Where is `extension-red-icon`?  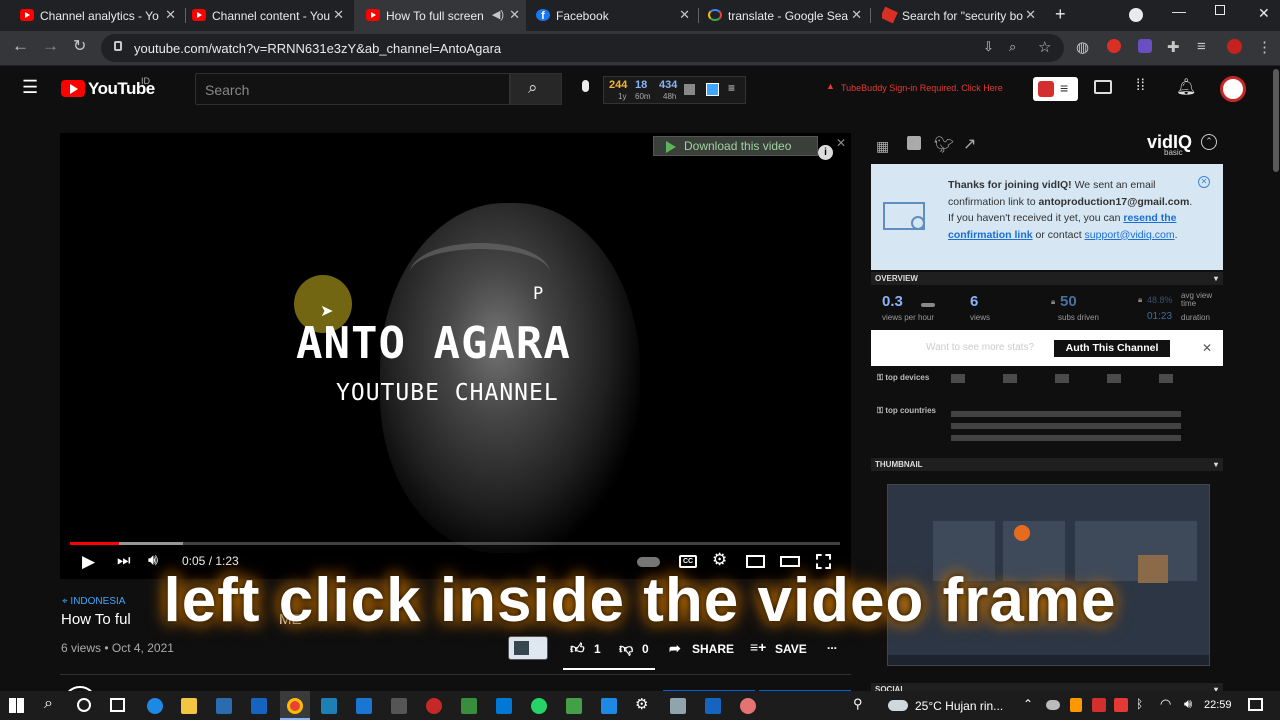 extension-red-icon is located at coordinates (1114, 46).